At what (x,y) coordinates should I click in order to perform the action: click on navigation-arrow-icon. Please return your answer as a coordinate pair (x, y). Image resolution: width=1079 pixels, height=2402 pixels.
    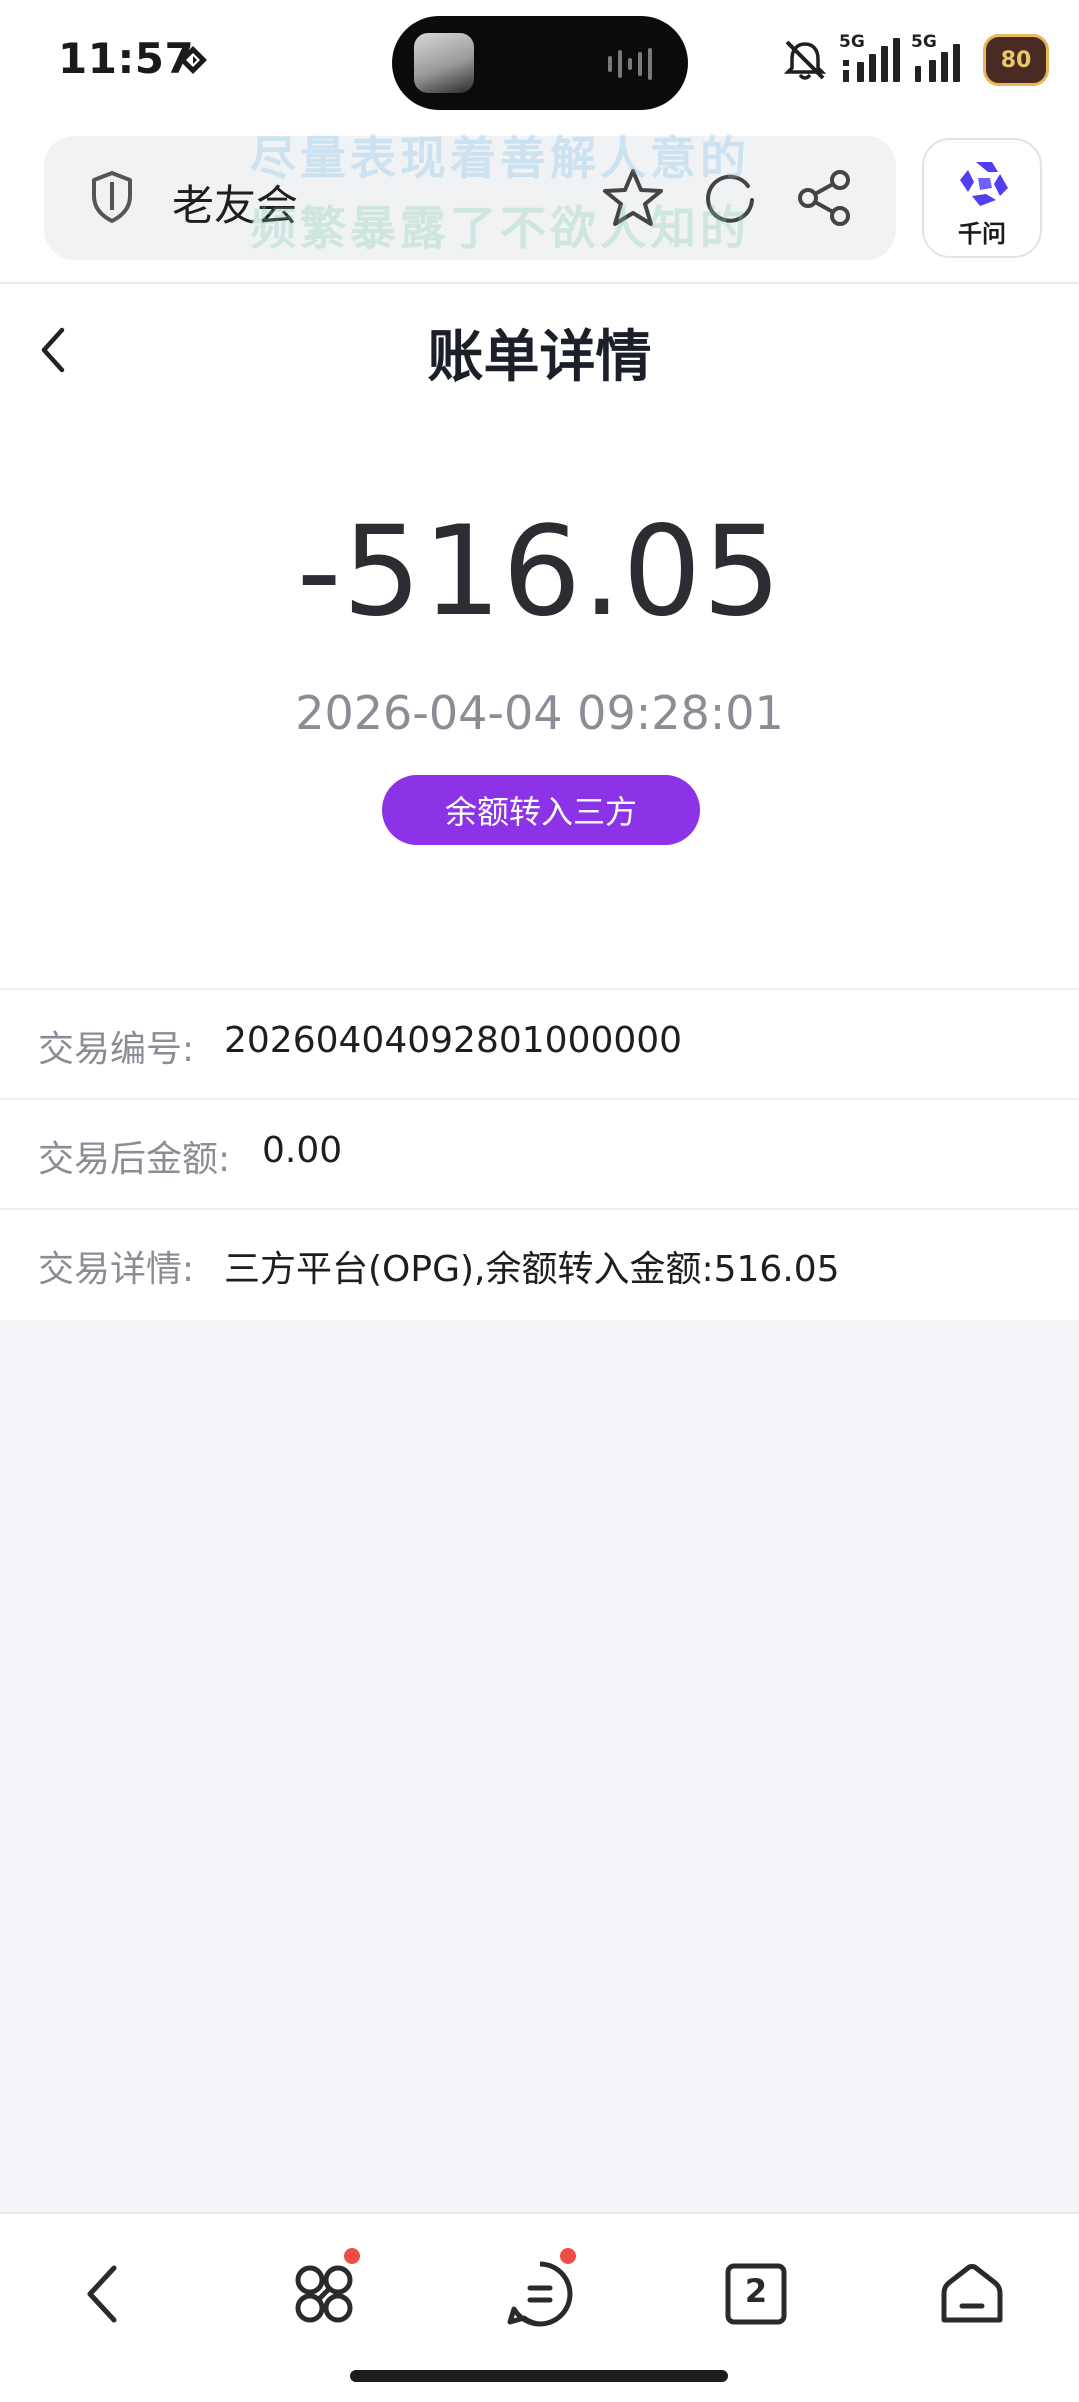
    Looking at the image, I should click on (193, 60).